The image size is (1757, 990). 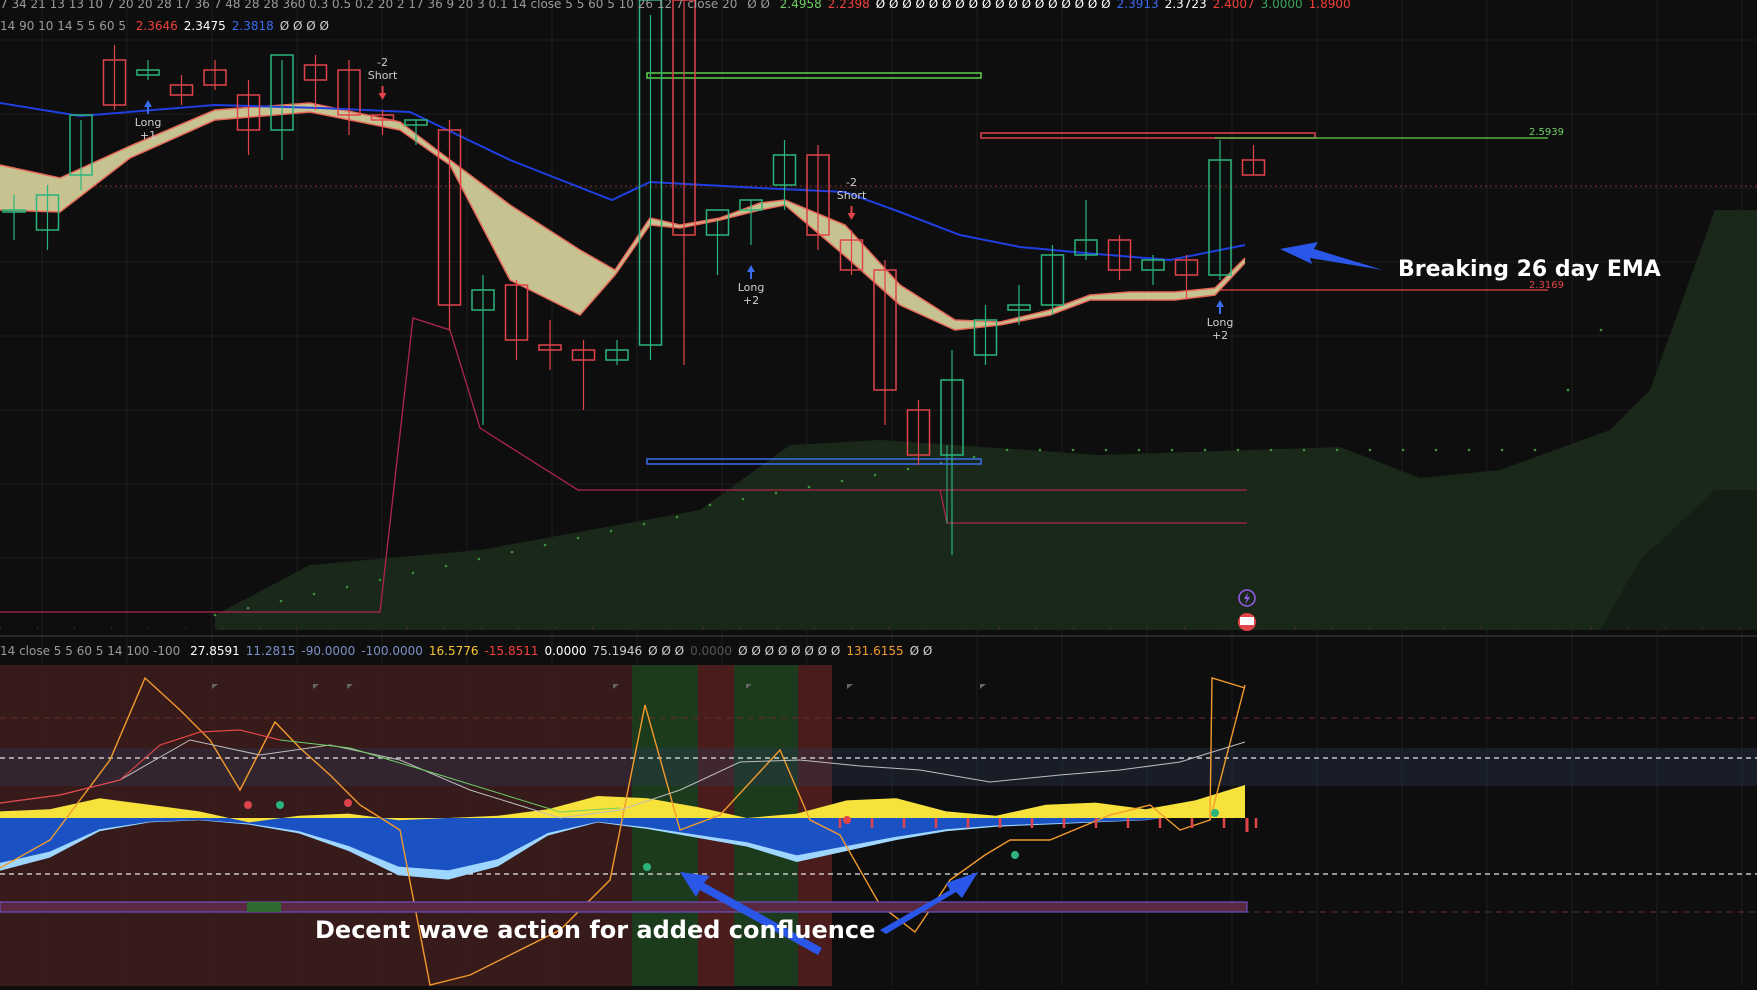 I want to click on annotation-breaking: Breaking 26 day EMA, so click(x=1529, y=269).